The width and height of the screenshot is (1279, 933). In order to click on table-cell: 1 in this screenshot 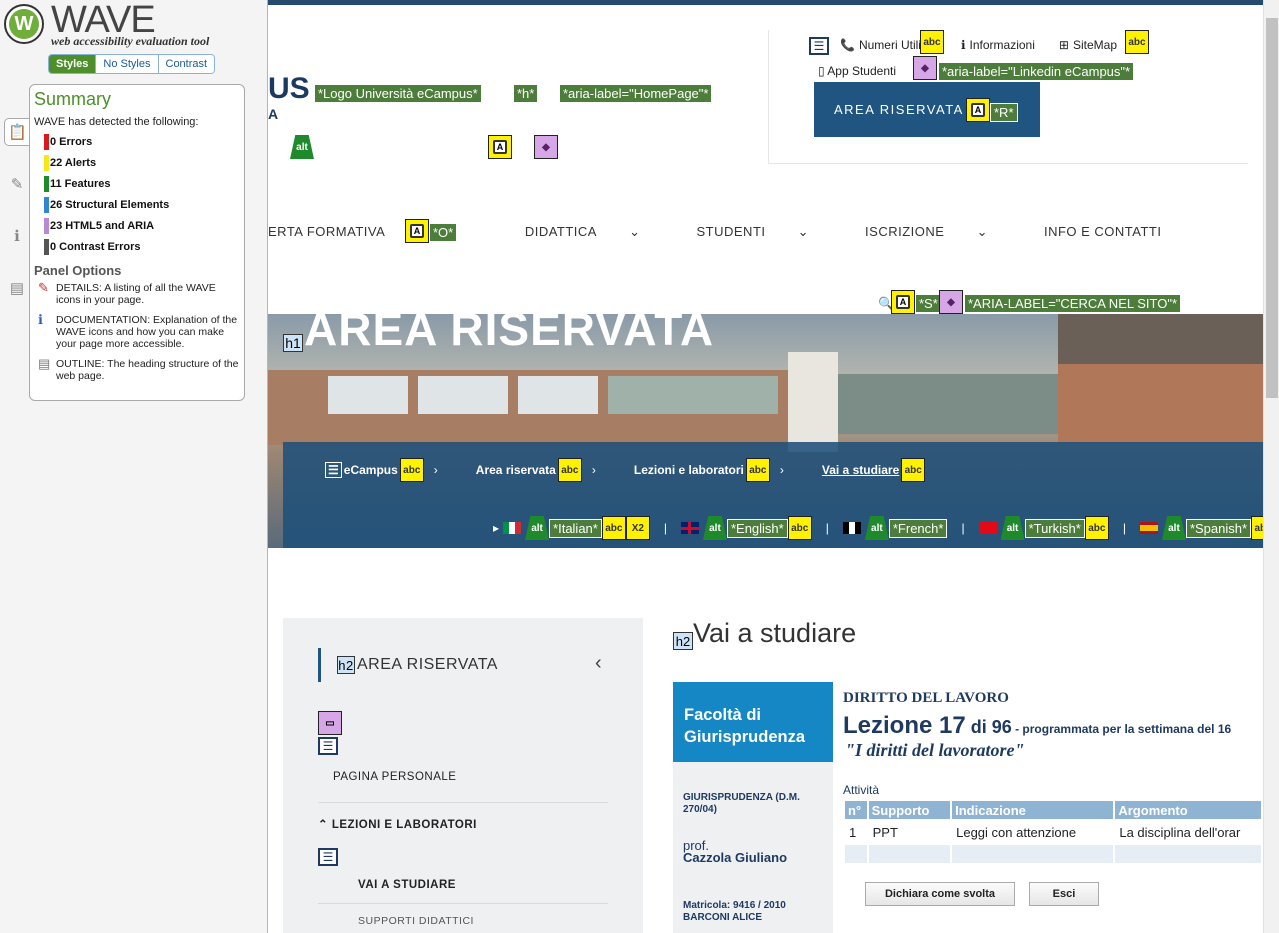, I will do `click(853, 832)`.